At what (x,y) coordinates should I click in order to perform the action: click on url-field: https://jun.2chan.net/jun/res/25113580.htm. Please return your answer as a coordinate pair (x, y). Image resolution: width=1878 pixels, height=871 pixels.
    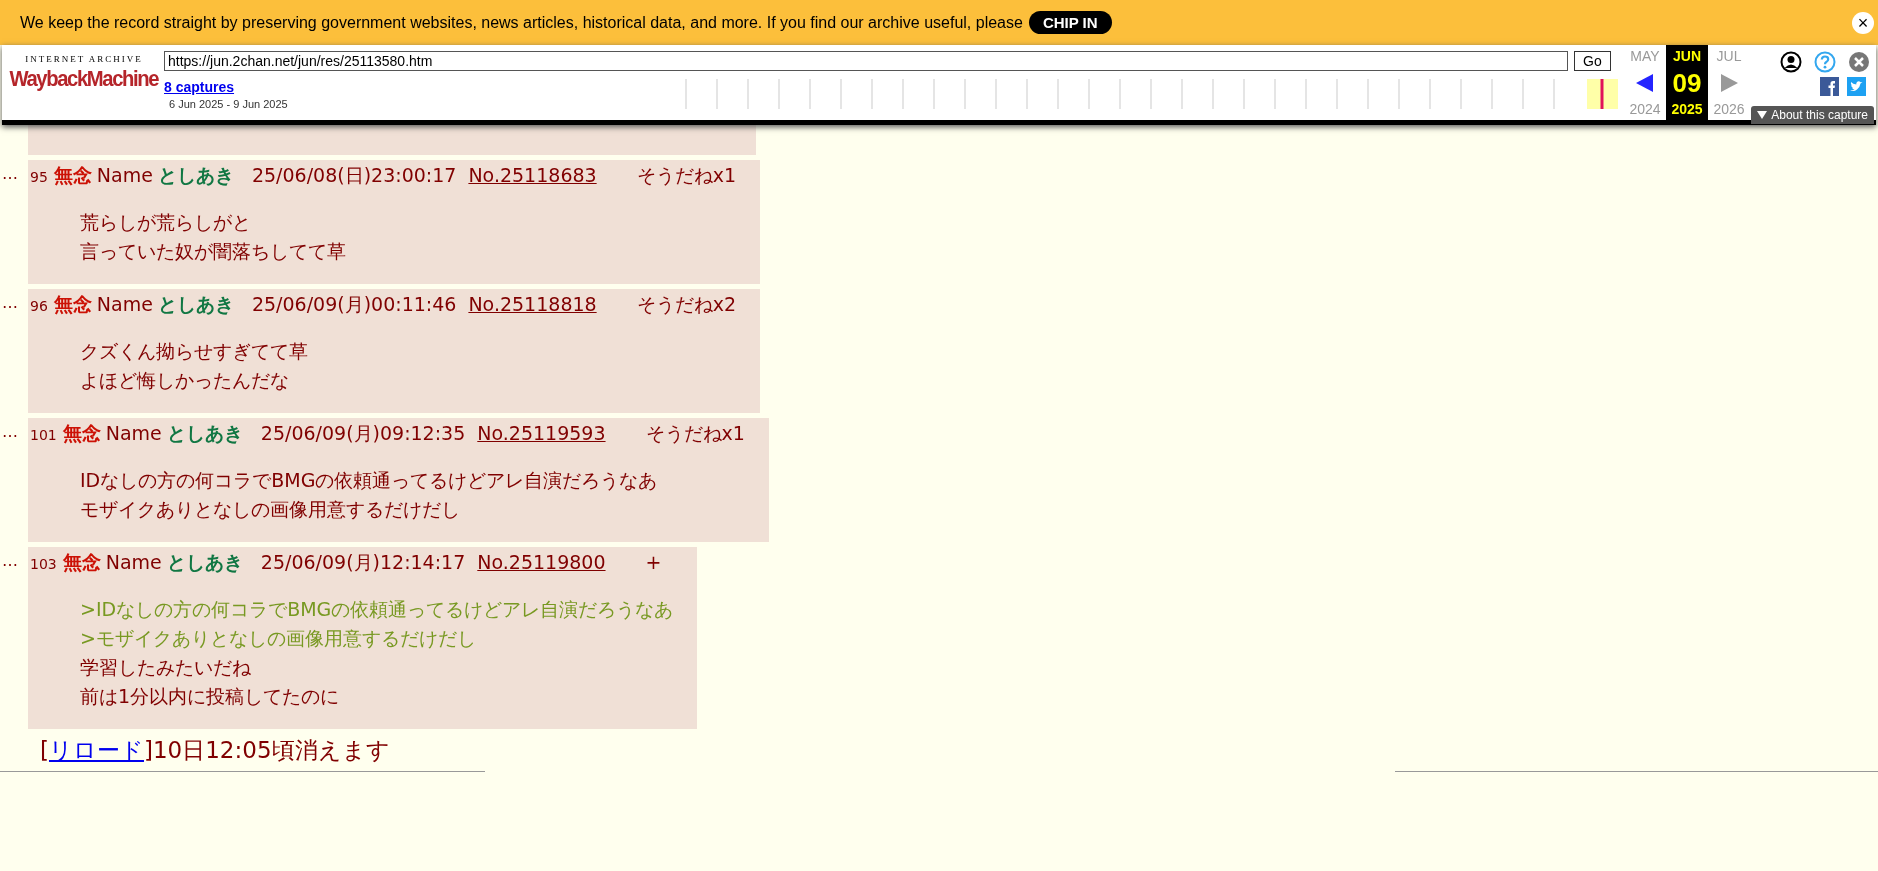
    Looking at the image, I should click on (866, 61).